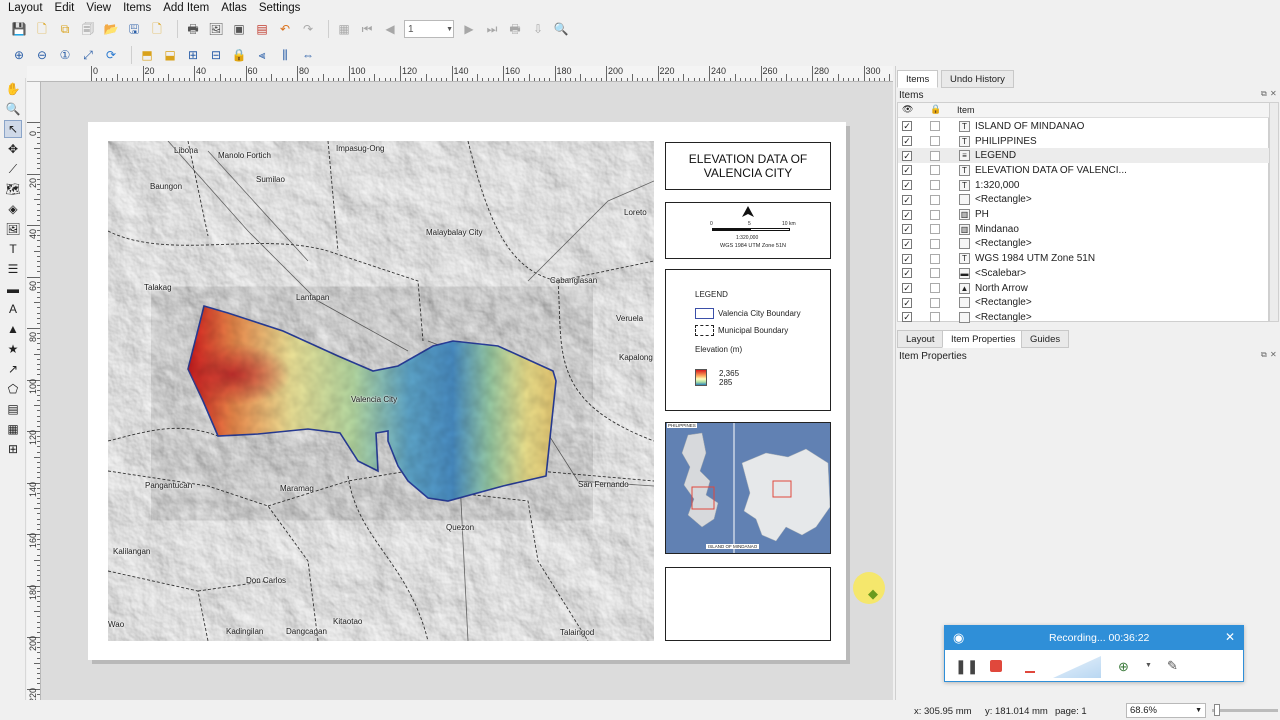 The height and width of the screenshot is (720, 1280). Describe the element at coordinates (13, 129) in the screenshot. I see `select-tool-icon: ↖` at that location.